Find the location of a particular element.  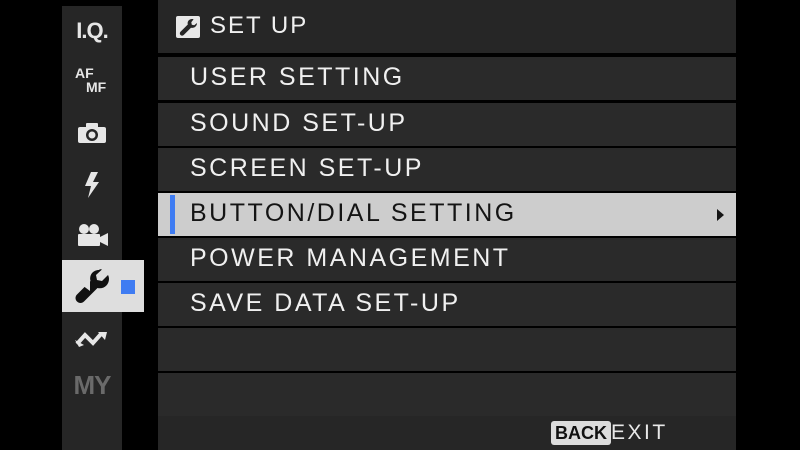

menu-item-label: SAVE DATA SET-UP is located at coordinates (325, 303).